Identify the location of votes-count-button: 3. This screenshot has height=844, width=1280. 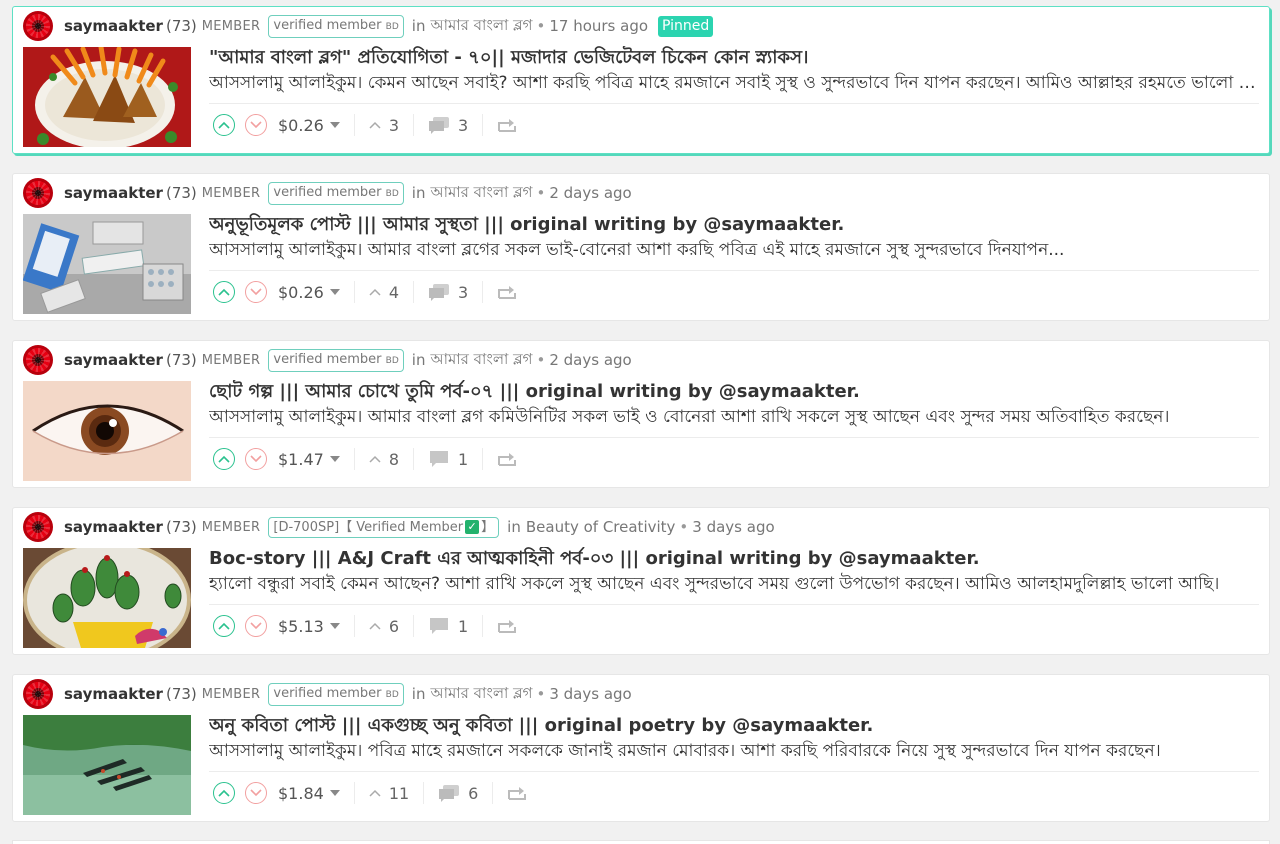
(384, 125).